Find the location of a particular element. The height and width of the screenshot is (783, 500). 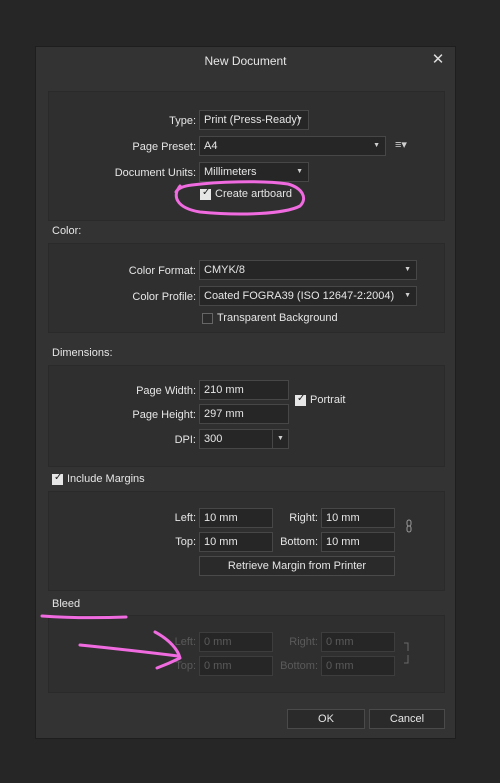

dialog-titlebar: New Document ✕ is located at coordinates (245, 61).